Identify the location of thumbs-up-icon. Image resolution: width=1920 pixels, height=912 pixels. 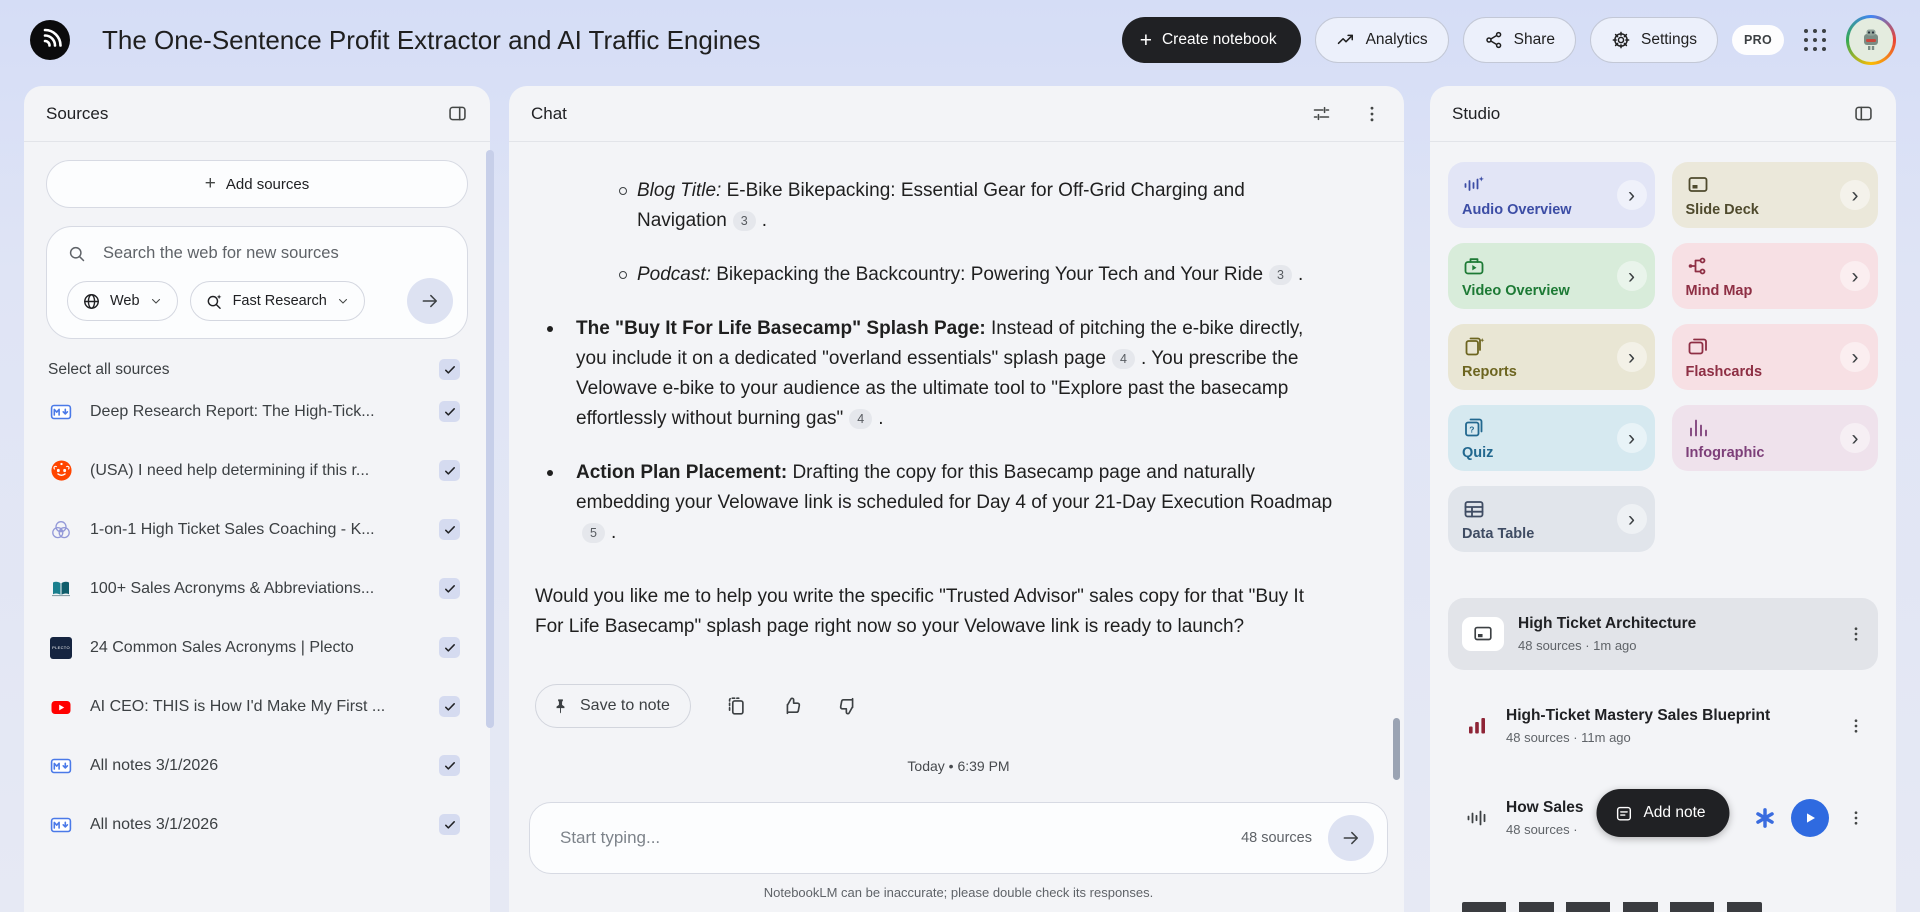
(792, 706).